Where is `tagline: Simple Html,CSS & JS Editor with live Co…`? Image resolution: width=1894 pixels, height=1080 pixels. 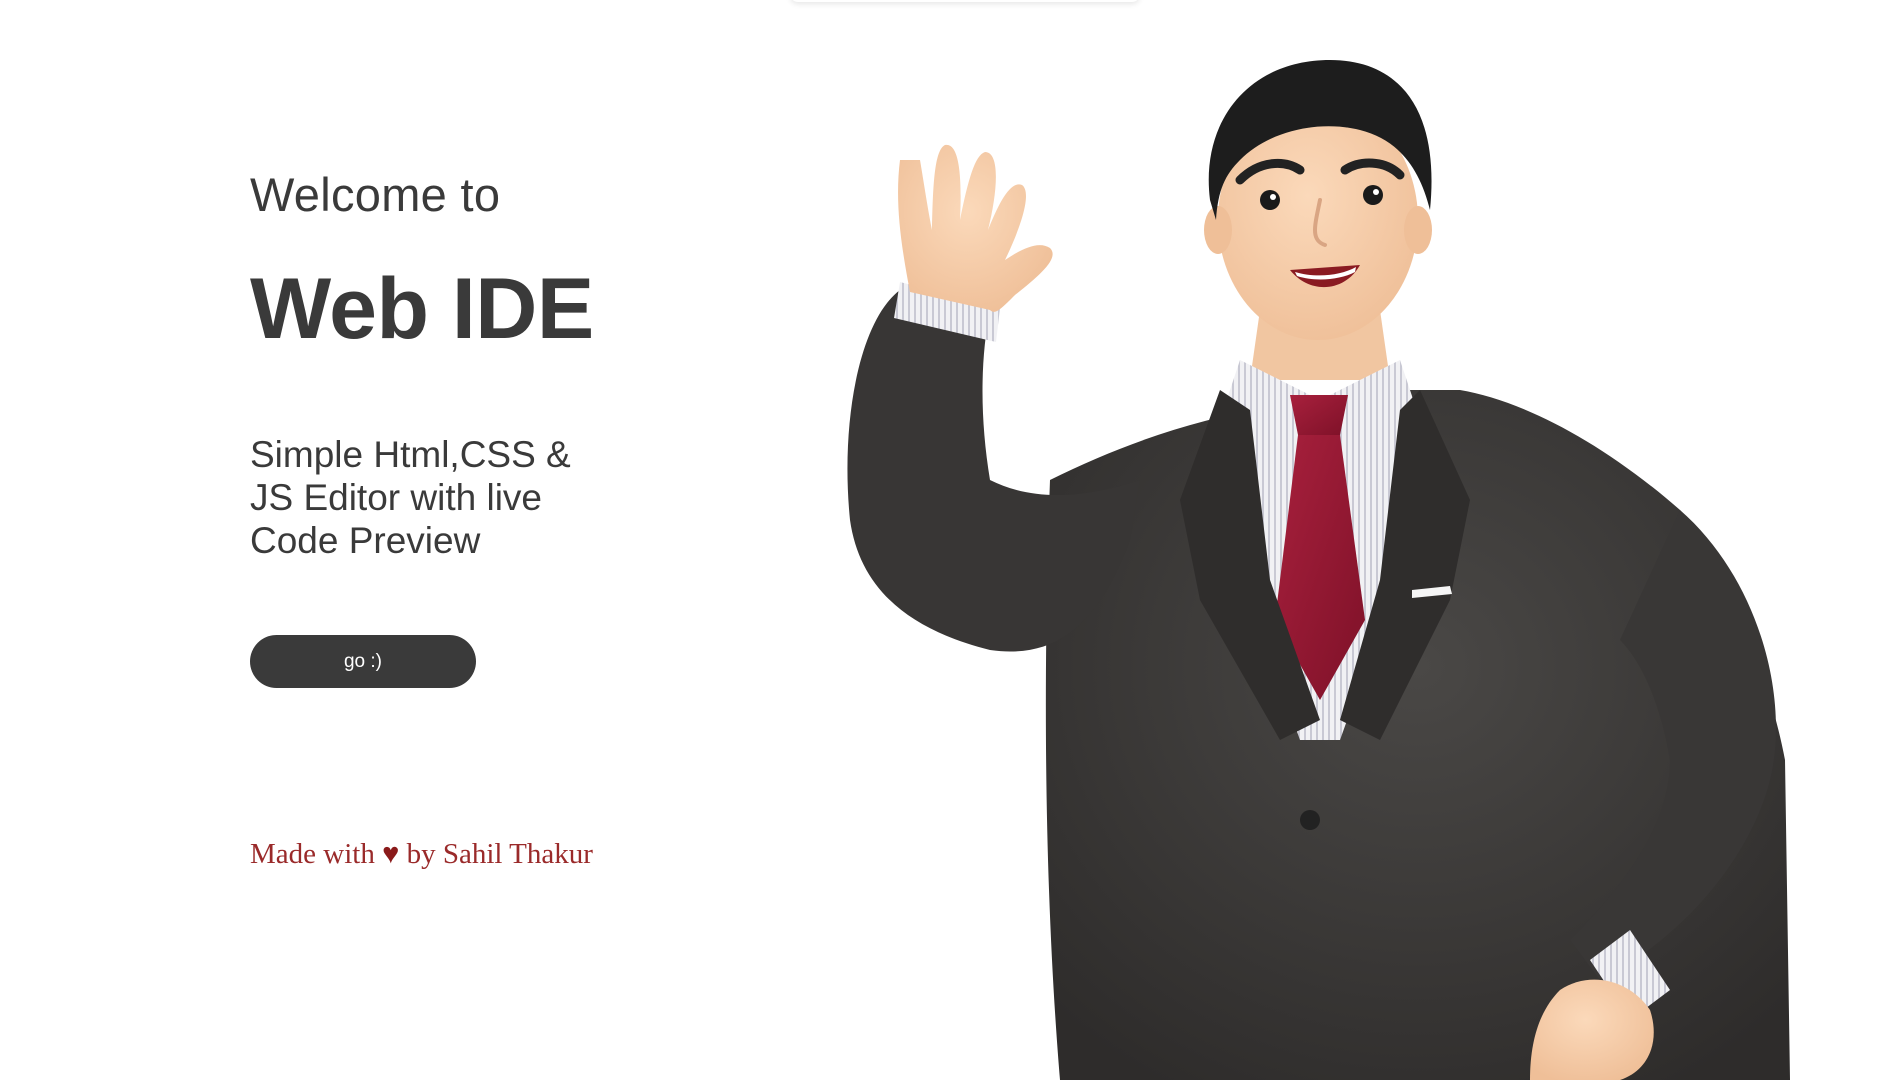 tagline: Simple Html,CSS & JS Editor with live Co… is located at coordinates (410, 497).